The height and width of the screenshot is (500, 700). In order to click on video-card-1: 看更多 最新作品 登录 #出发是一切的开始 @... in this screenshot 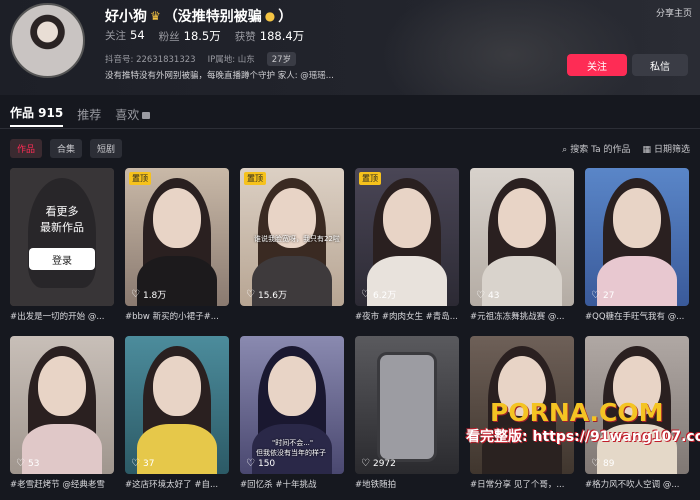, I will do `click(62, 245)`.